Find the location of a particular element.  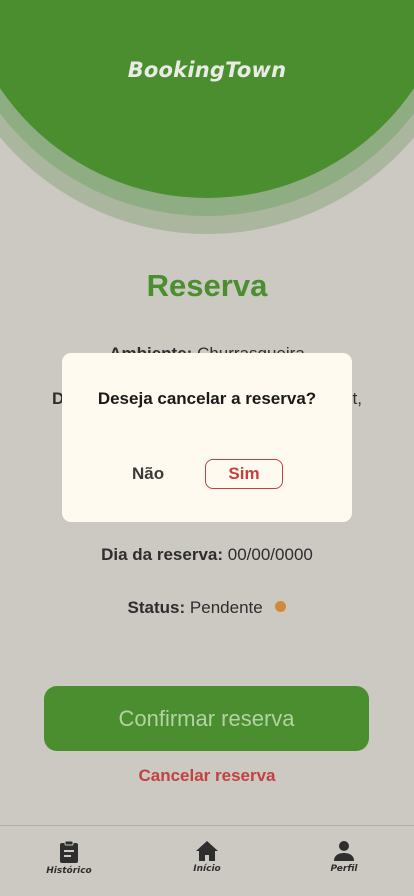

nav-item-inicio: Início is located at coordinates (207, 857).